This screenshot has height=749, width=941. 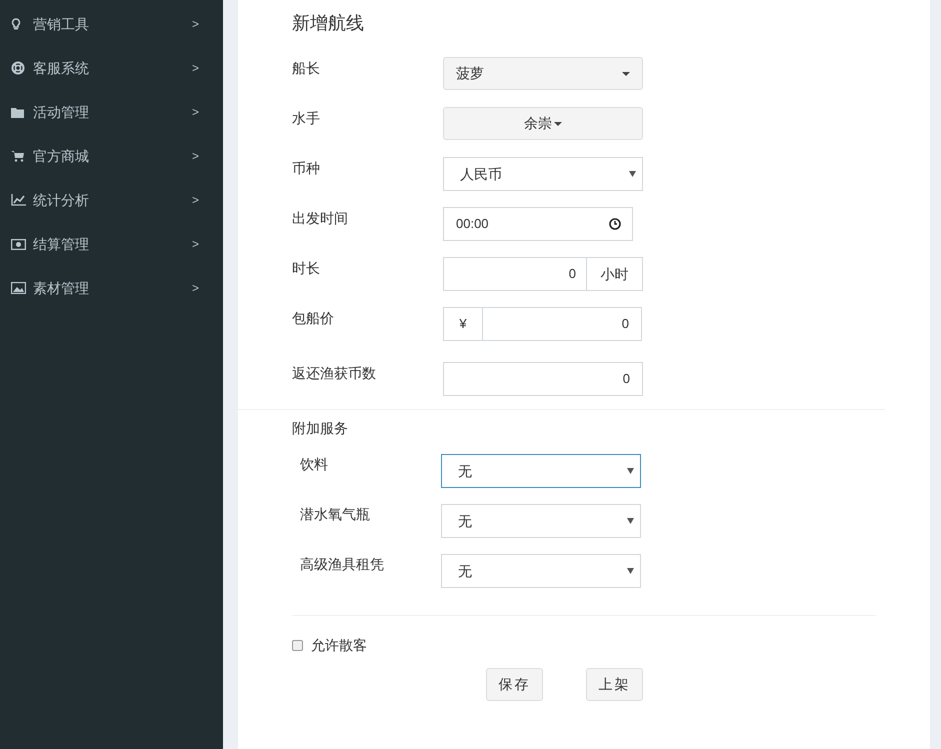 I want to click on field-label: 包船价, so click(x=313, y=318).